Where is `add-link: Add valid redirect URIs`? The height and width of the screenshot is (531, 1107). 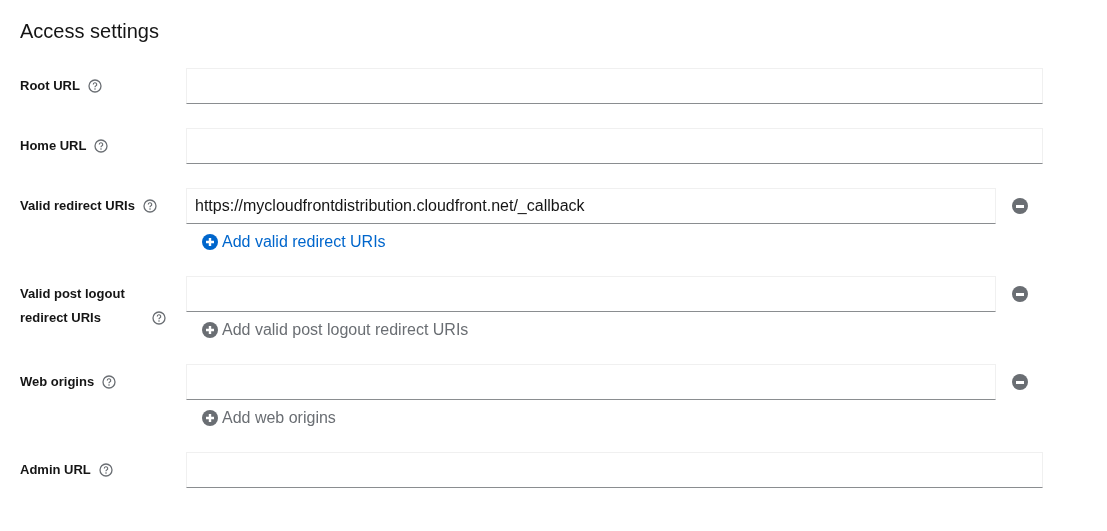
add-link: Add valid redirect URIs is located at coordinates (294, 242).